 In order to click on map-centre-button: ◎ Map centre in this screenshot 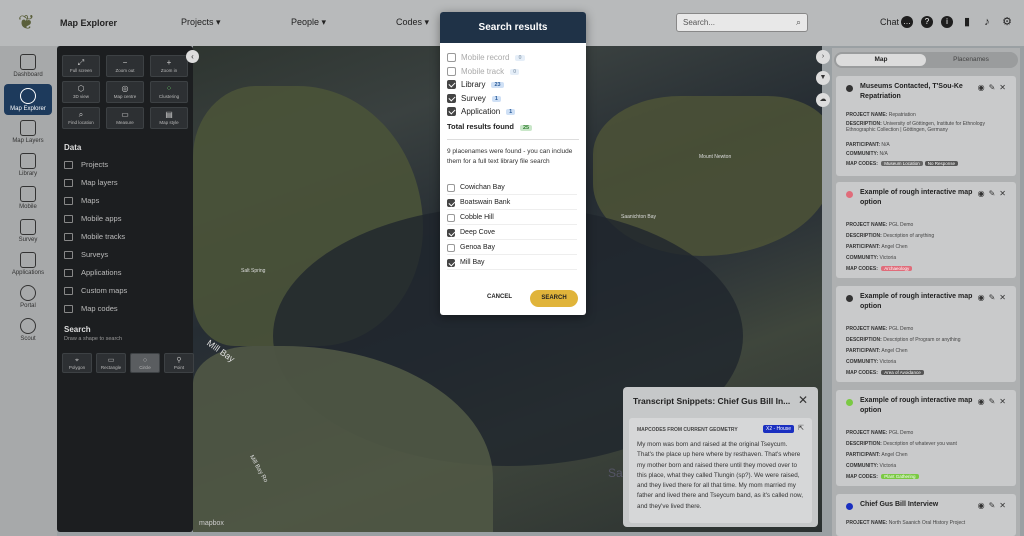, I will do `click(125, 92)`.